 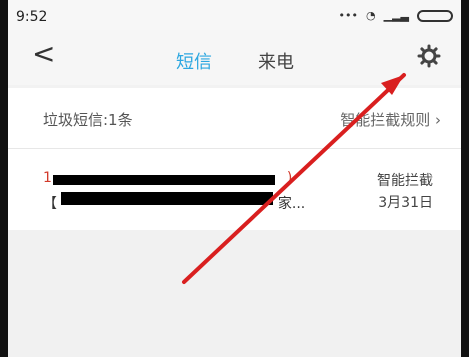 I want to click on snippet-prefix: 【, so click(x=50, y=204).